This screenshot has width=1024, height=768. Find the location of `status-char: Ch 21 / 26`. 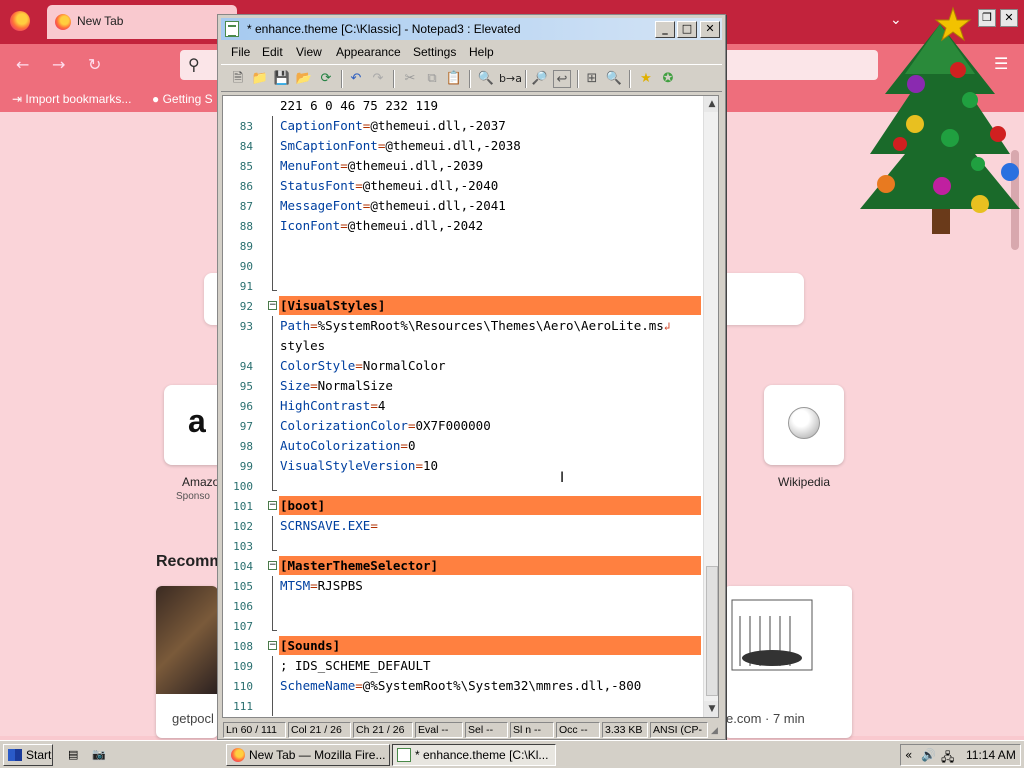

status-char: Ch 21 / 26 is located at coordinates (383, 730).